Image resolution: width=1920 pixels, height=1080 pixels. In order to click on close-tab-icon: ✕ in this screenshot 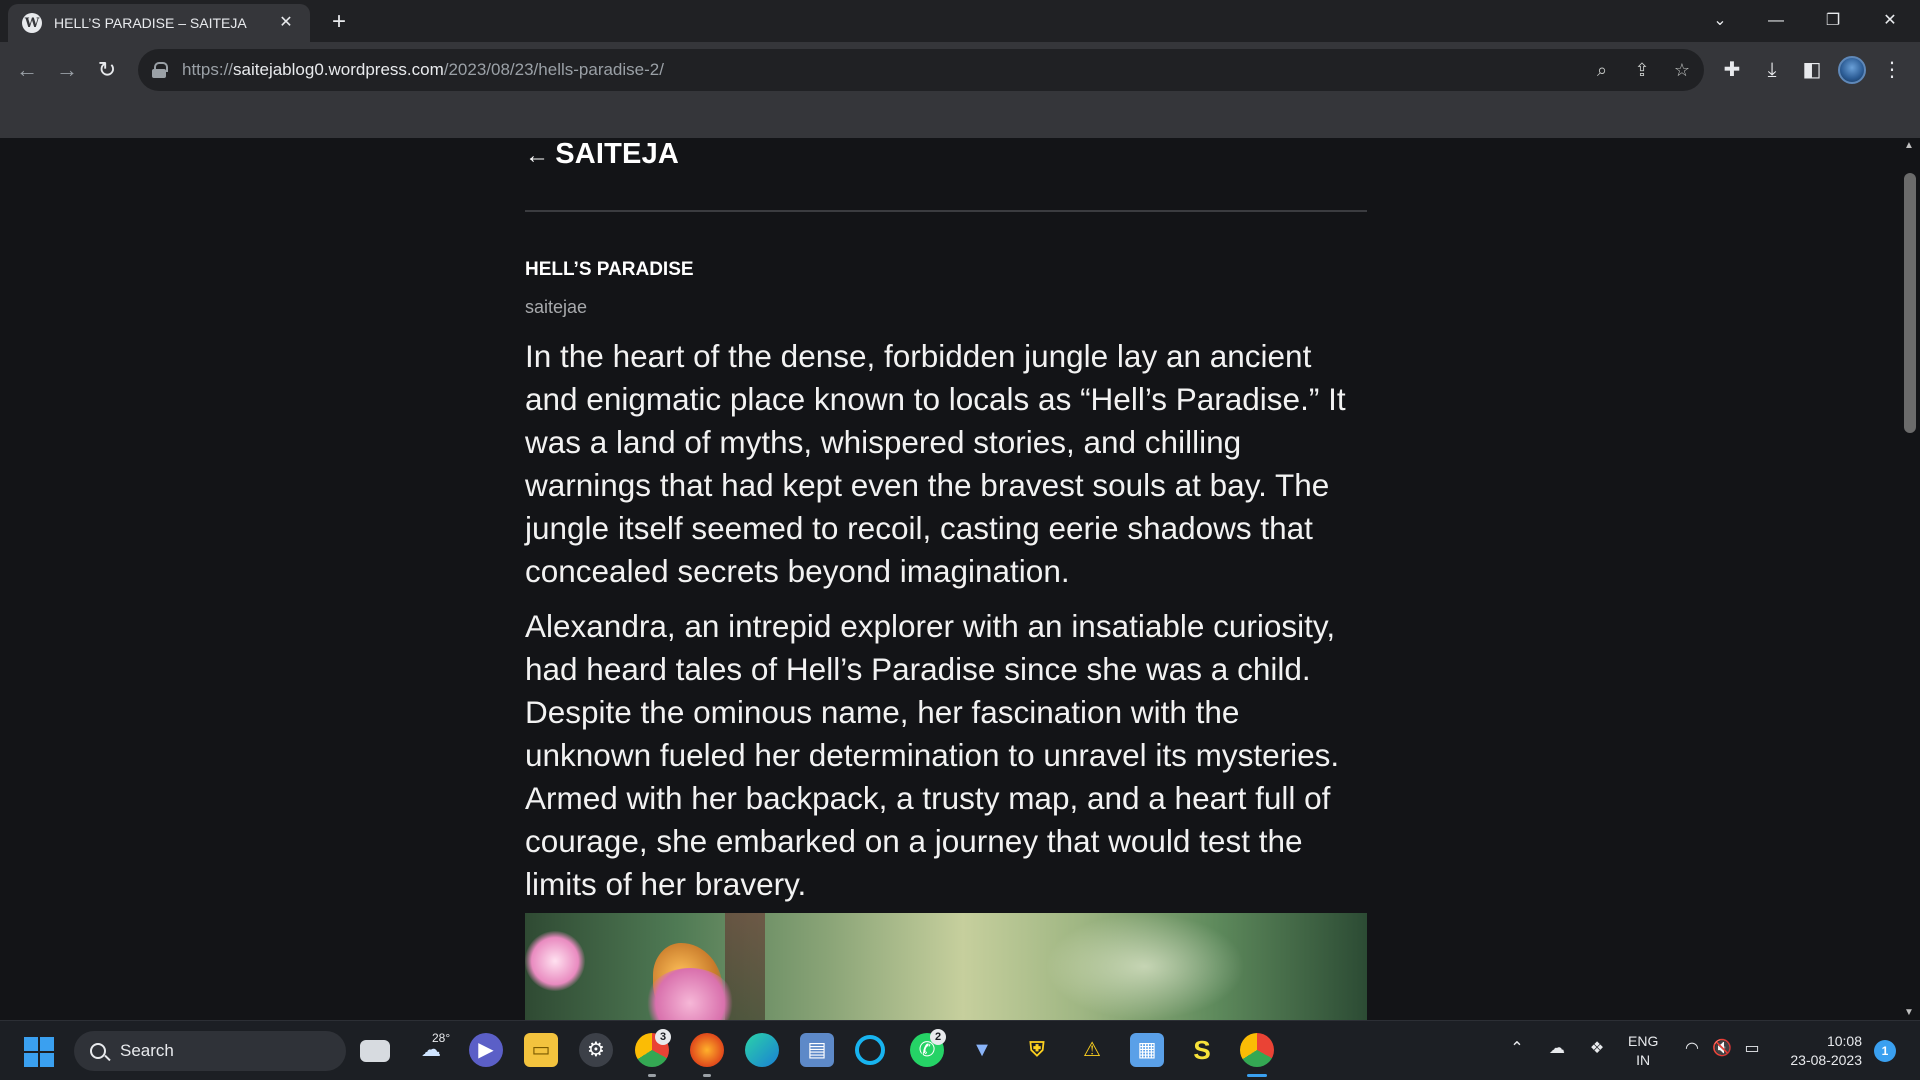, I will do `click(286, 23)`.